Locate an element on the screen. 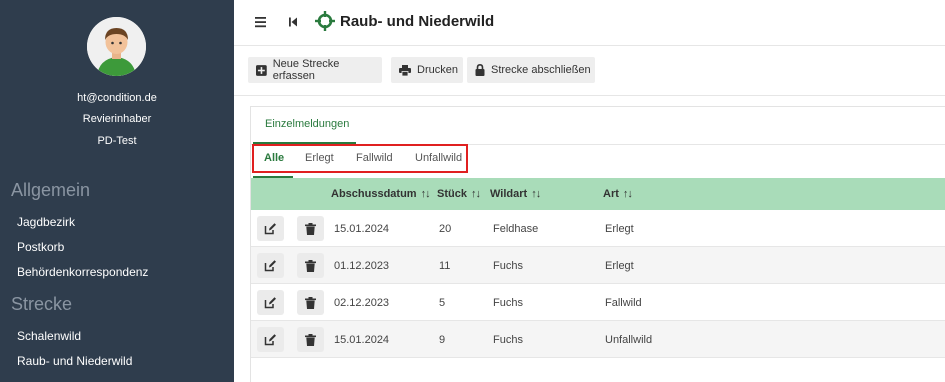 This screenshot has width=945, height=382. table-row: 15.01.2024 9 Fuchs Unfallwild is located at coordinates (598, 339).